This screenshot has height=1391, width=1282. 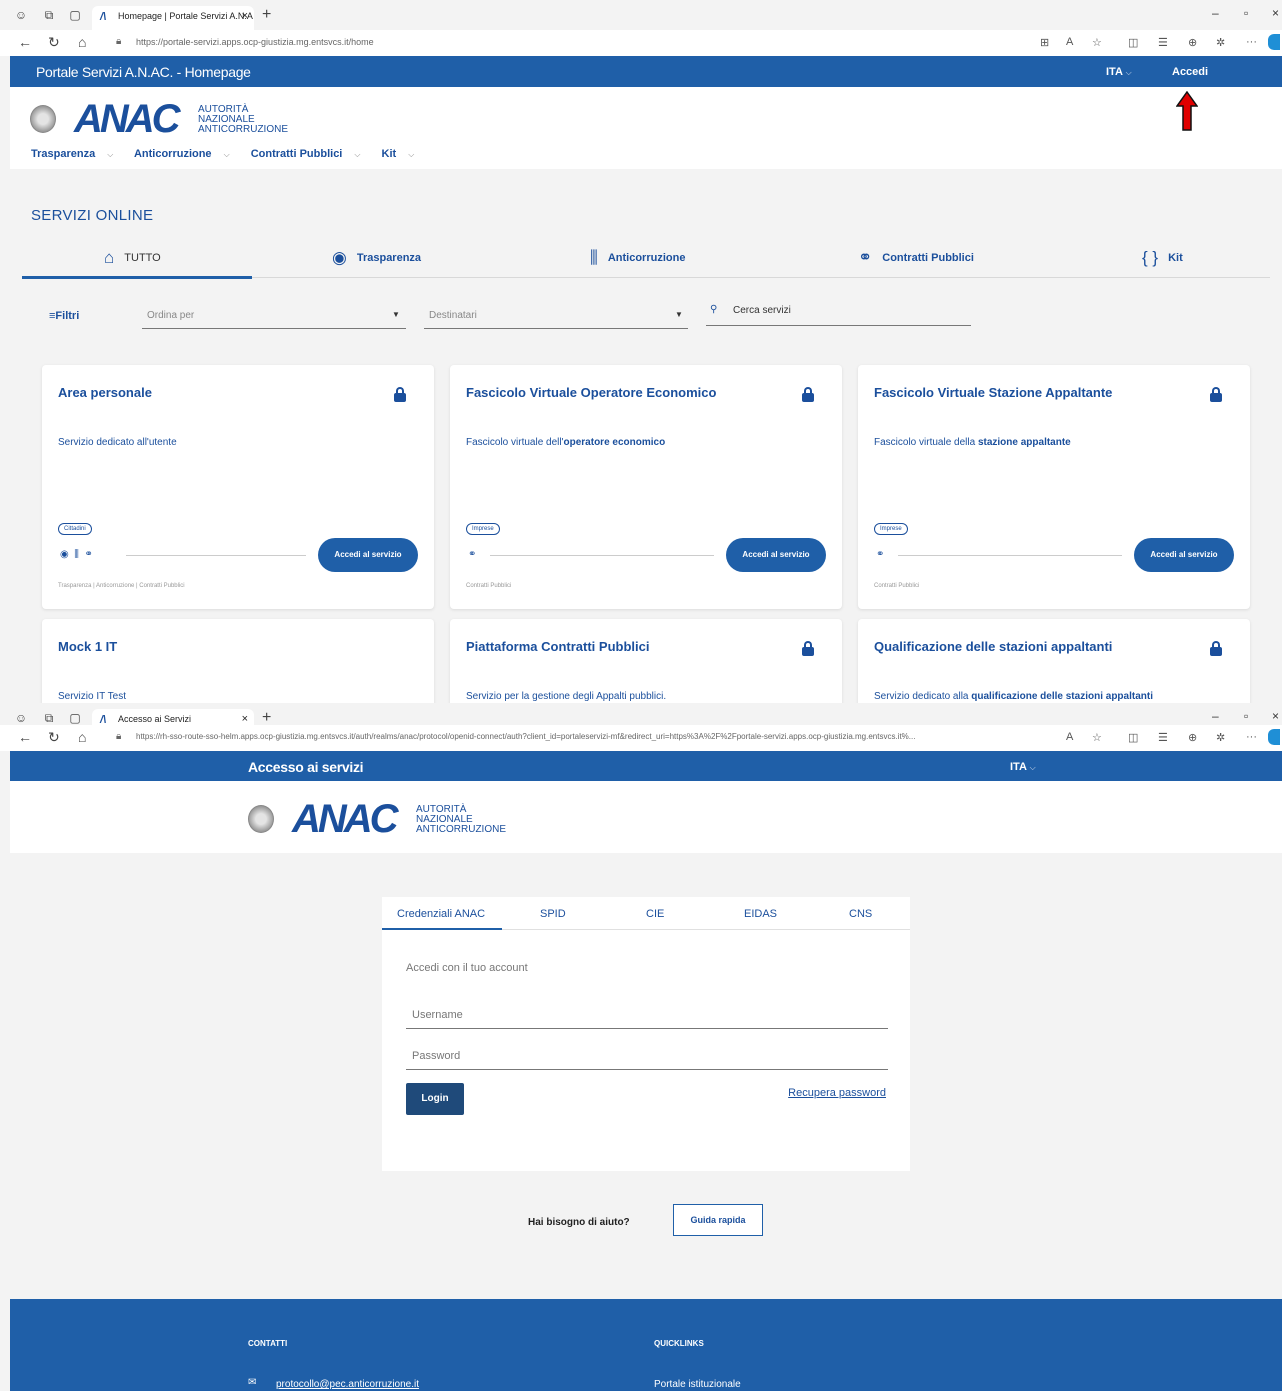 I want to click on search-services-input: Cerca servizi, so click(x=762, y=310).